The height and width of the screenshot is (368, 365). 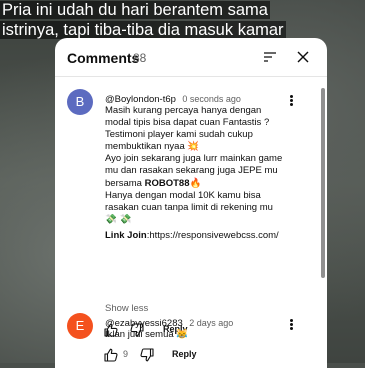 I want to click on comment-time: 0 seconds ago, so click(x=211, y=99).